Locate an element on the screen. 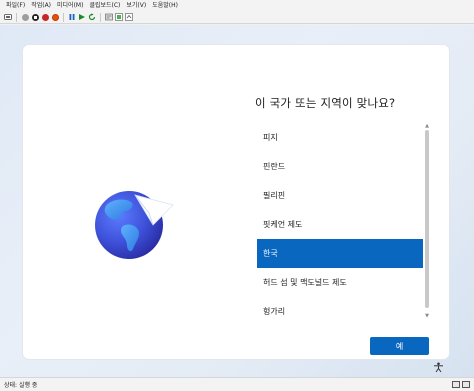  list-item: 헝가리 is located at coordinates (340, 311).